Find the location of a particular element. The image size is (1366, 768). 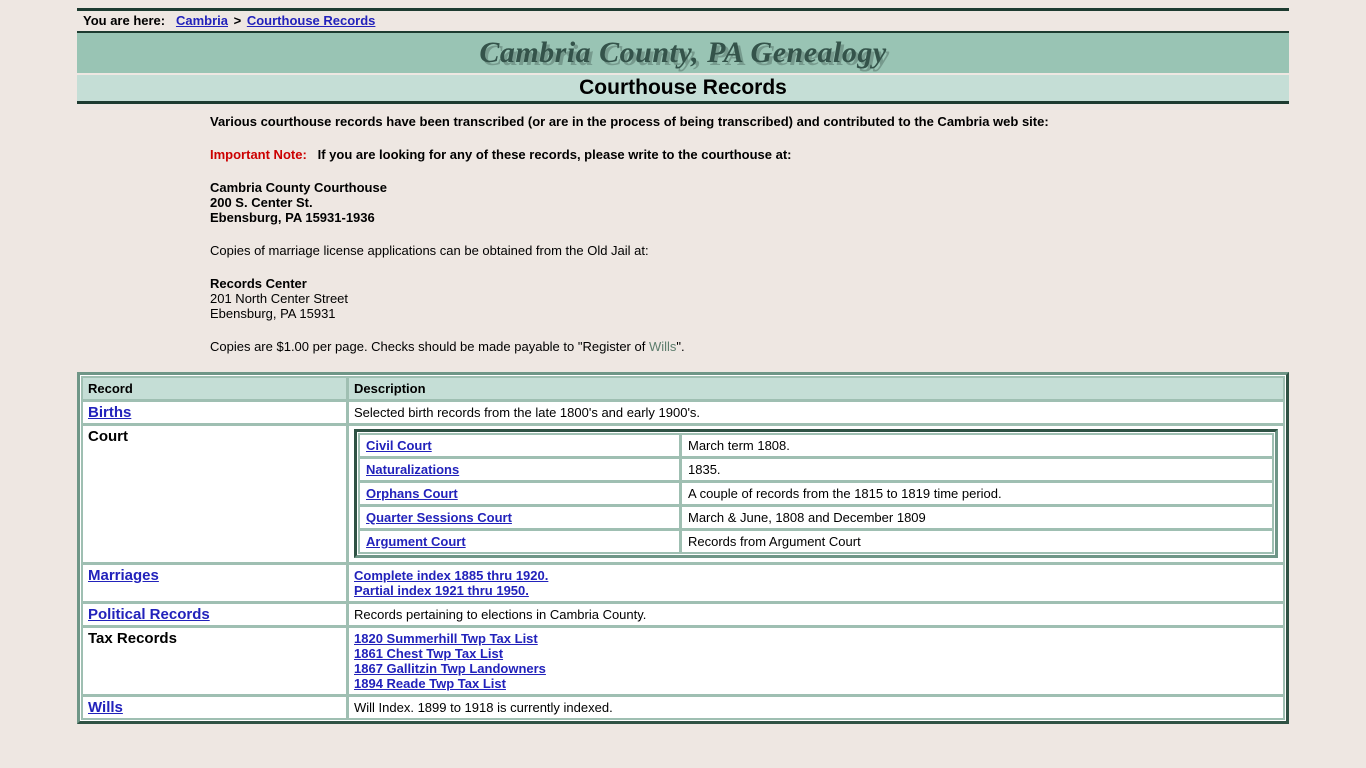

page-title-bar: Courthouse Records is located at coordinates (683, 89).